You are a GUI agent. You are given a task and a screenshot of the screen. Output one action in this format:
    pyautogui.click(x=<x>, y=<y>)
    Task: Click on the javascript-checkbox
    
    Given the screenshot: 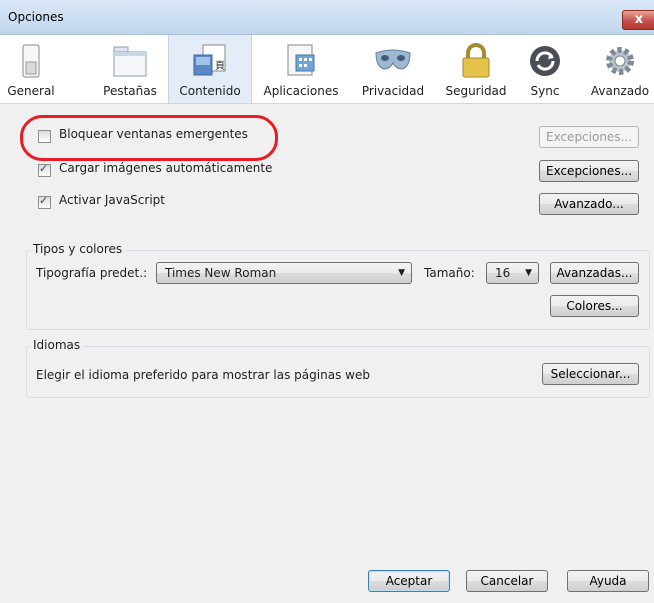 What is the action you would take?
    pyautogui.click(x=44, y=201)
    